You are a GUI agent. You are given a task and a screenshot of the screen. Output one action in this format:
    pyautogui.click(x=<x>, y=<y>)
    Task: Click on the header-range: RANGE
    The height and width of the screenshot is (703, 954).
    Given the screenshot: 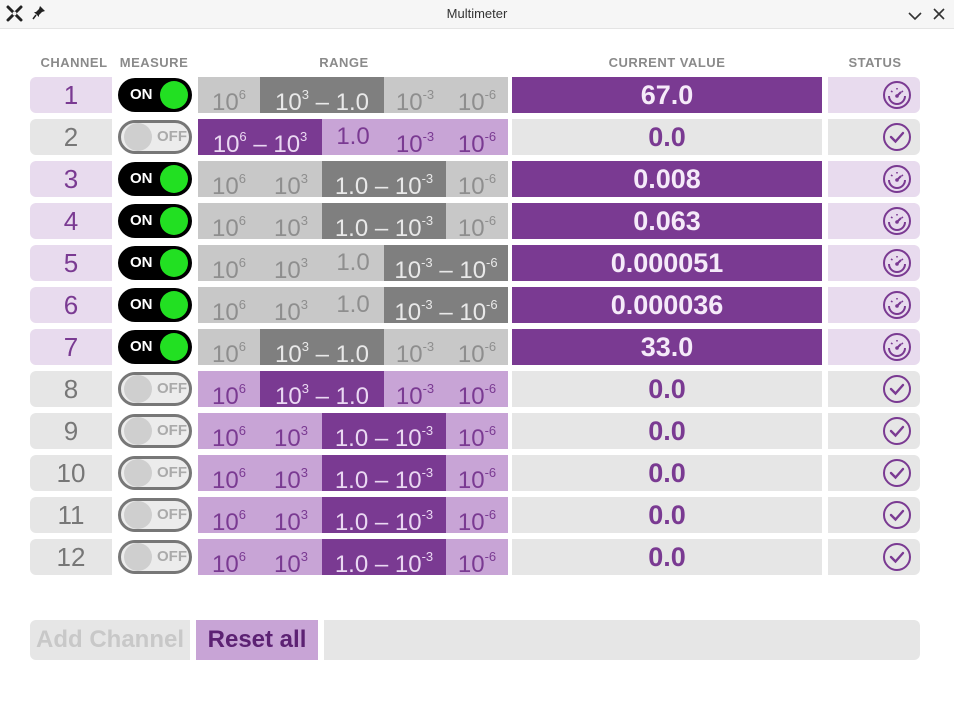 What is the action you would take?
    pyautogui.click(x=344, y=62)
    